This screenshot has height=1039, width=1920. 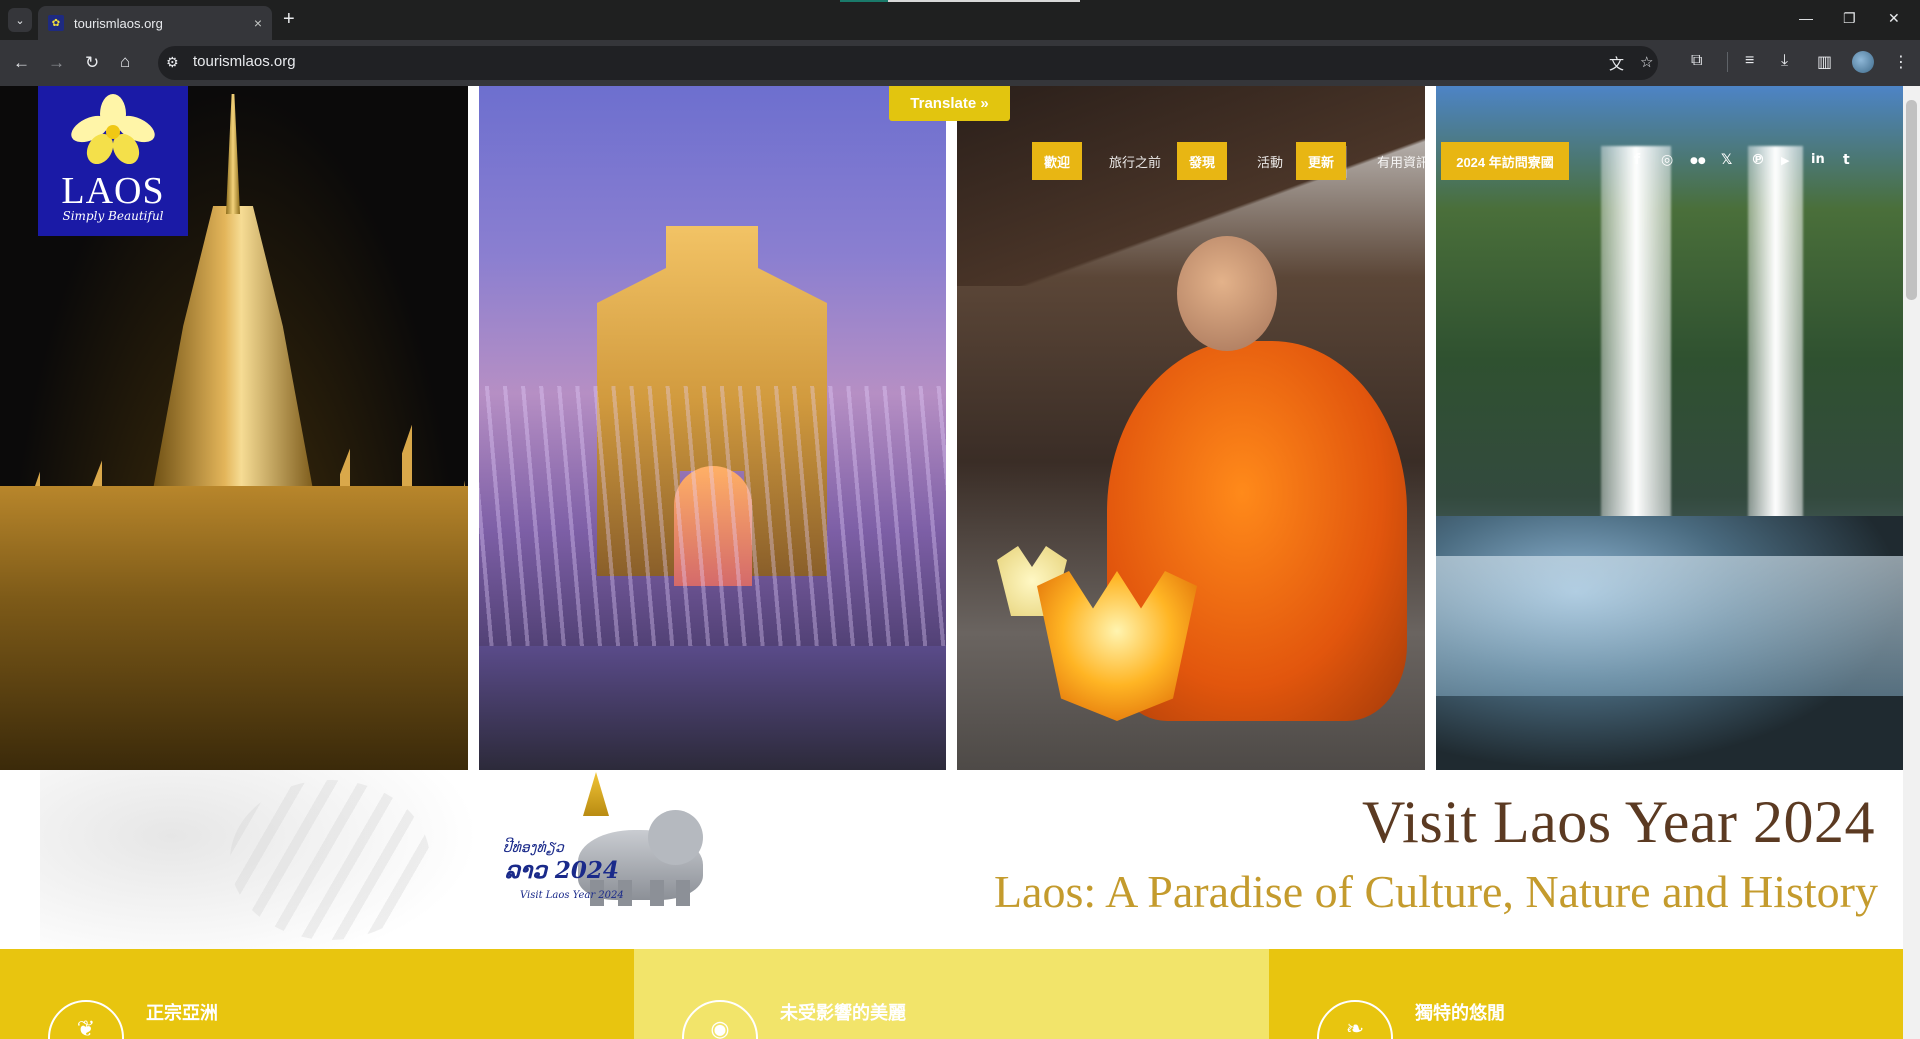 What do you see at coordinates (1117, 646) in the screenshot?
I see `lotus-lantern` at bounding box center [1117, 646].